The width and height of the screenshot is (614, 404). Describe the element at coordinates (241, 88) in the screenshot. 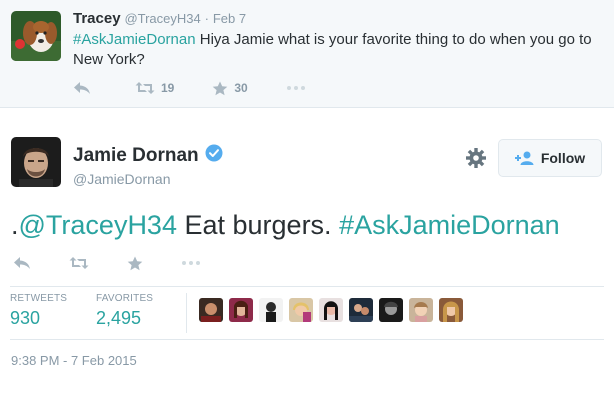

I see `favorite-count: 30` at that location.